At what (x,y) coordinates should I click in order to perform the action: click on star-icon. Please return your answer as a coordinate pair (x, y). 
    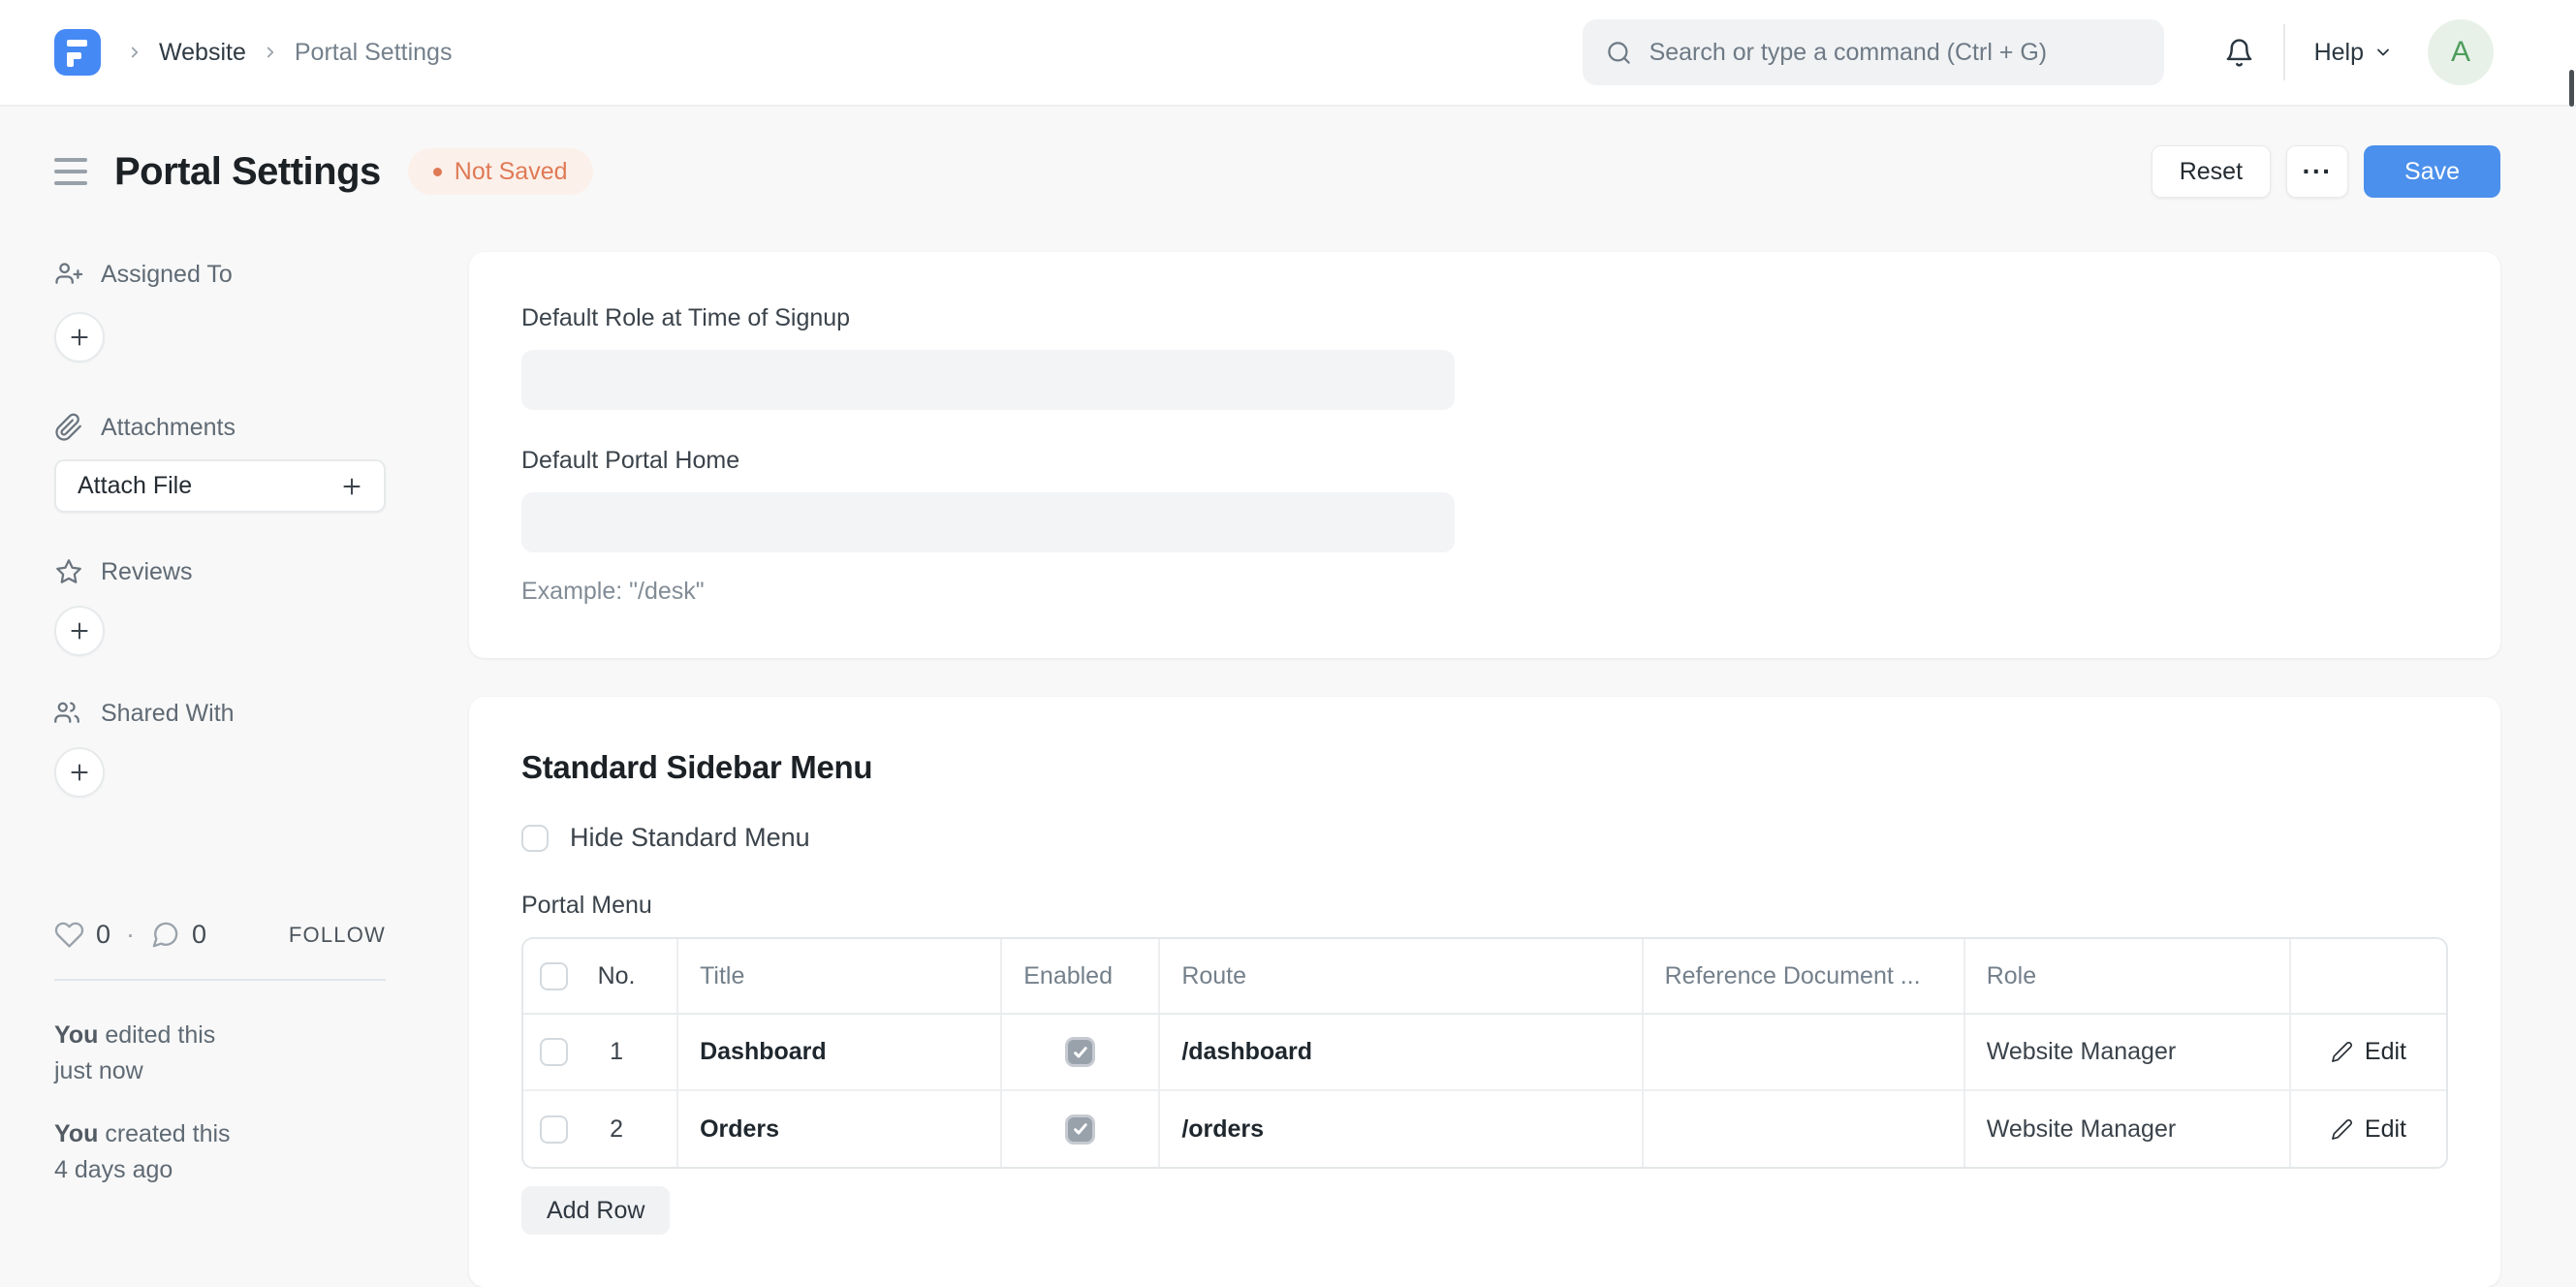
    Looking at the image, I should click on (68, 571).